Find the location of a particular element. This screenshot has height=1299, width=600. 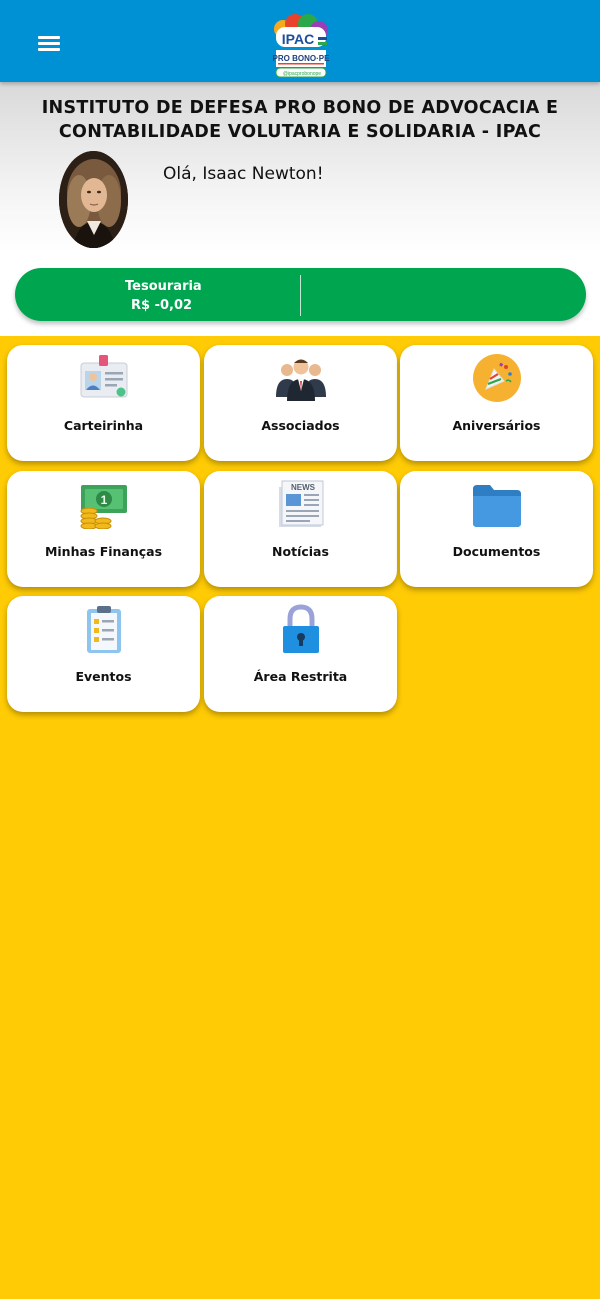

tile-noticias: NEWS Notícias is located at coordinates (300, 529).